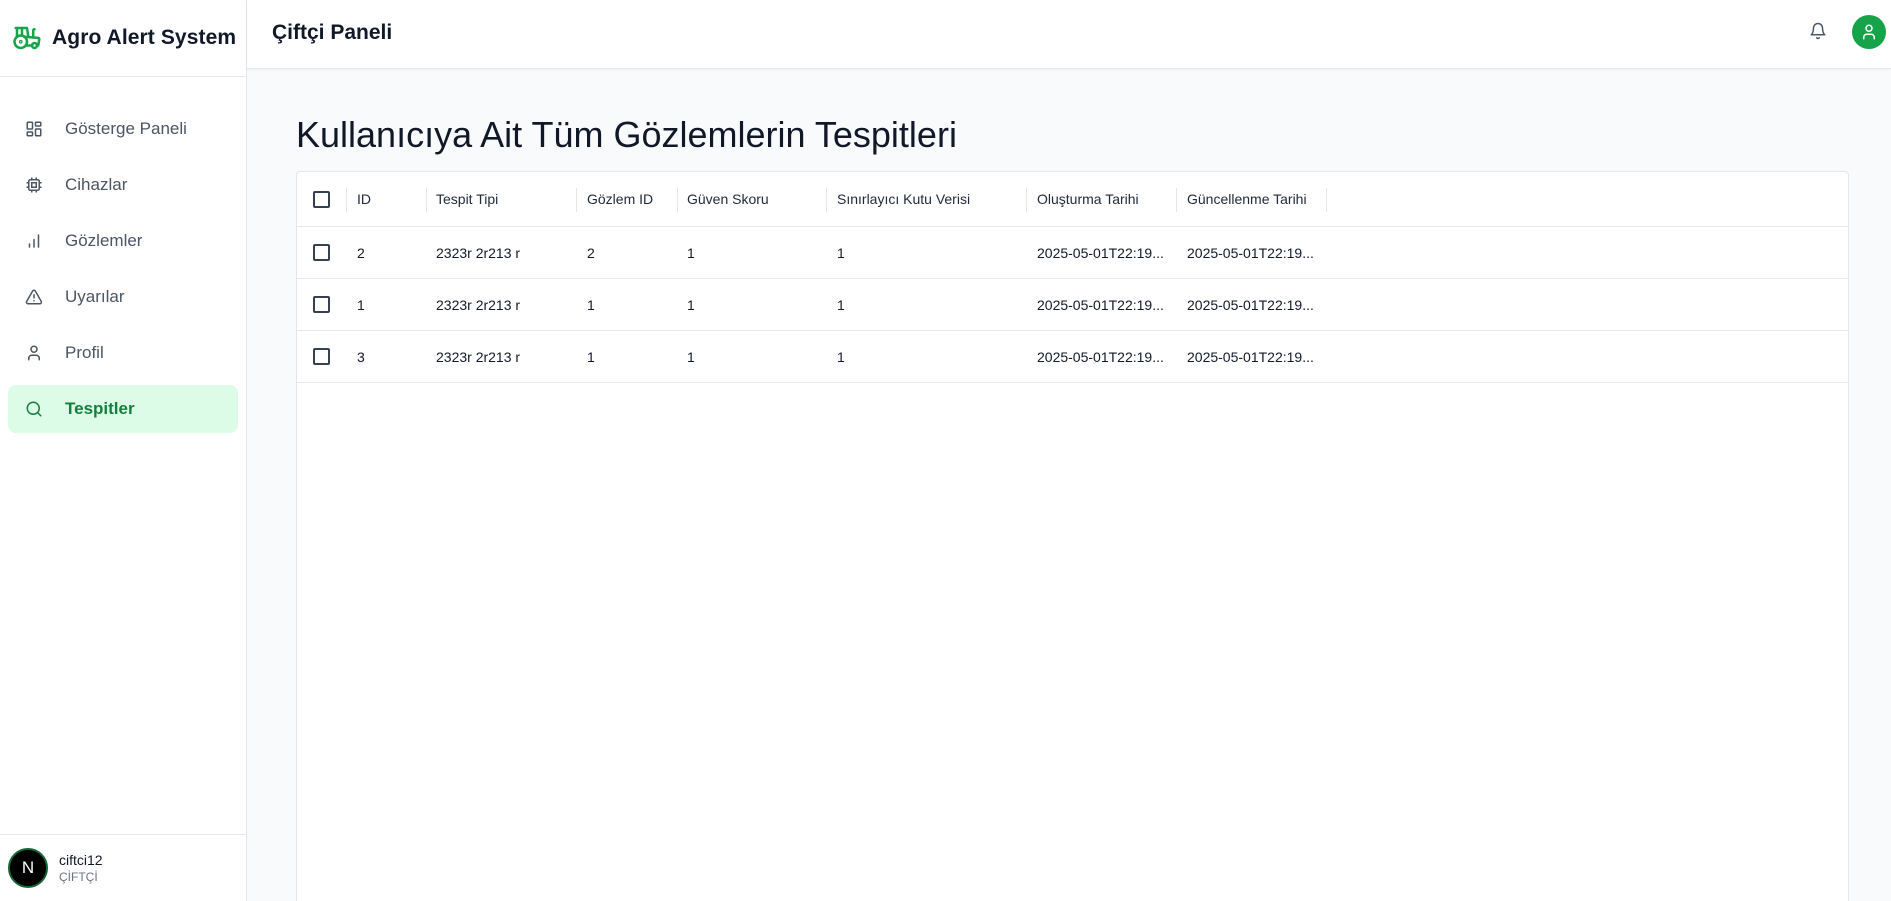 The height and width of the screenshot is (901, 1891). What do you see at coordinates (84, 352) in the screenshot?
I see `sidebar-item-label: Profil` at bounding box center [84, 352].